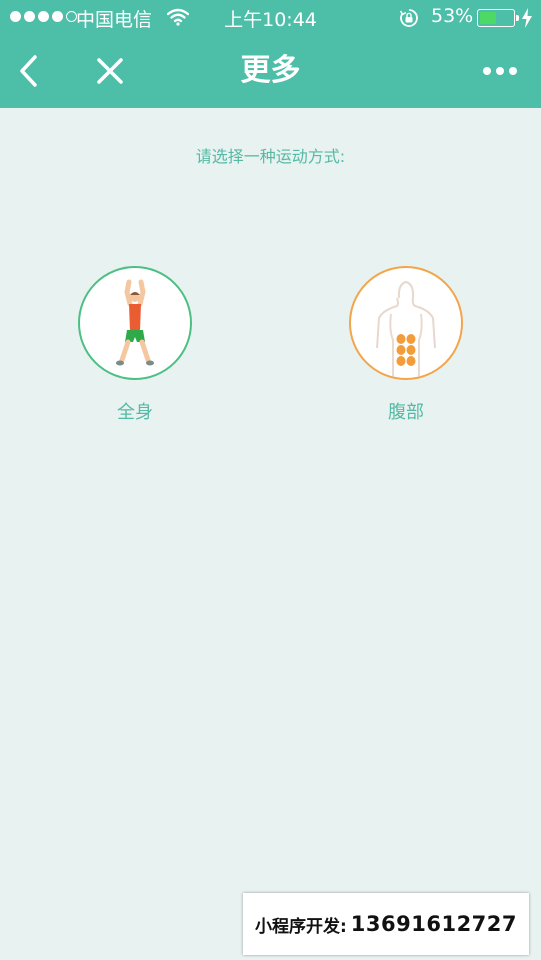 This screenshot has width=541, height=960. What do you see at coordinates (270, 18) in the screenshot?
I see `status-bar: 中国电信 上午10:44 53%` at bounding box center [270, 18].